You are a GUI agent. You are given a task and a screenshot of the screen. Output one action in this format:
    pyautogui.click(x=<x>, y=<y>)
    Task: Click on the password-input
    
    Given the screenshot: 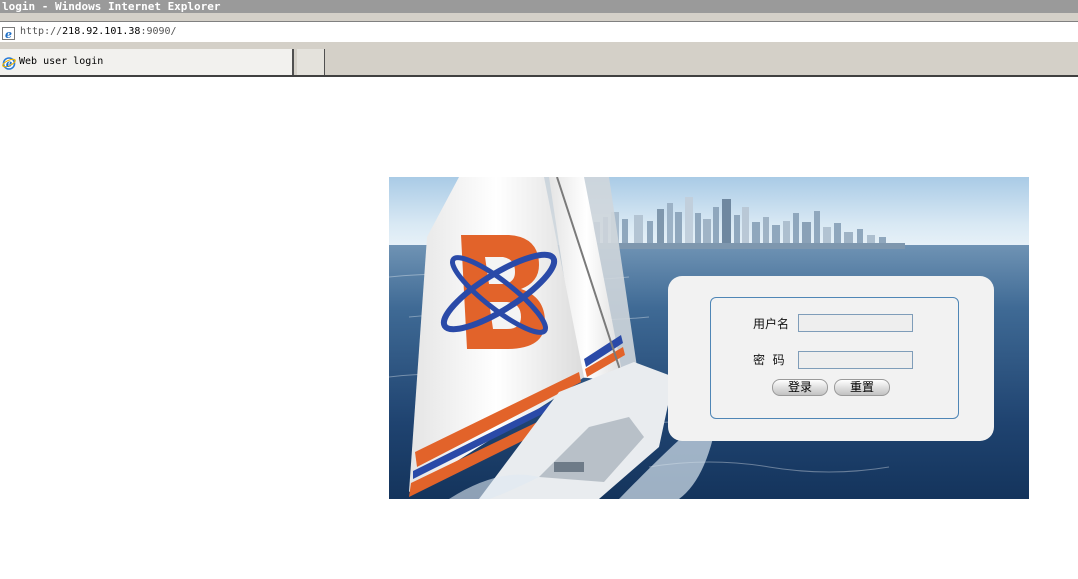 What is the action you would take?
    pyautogui.click(x=855, y=360)
    